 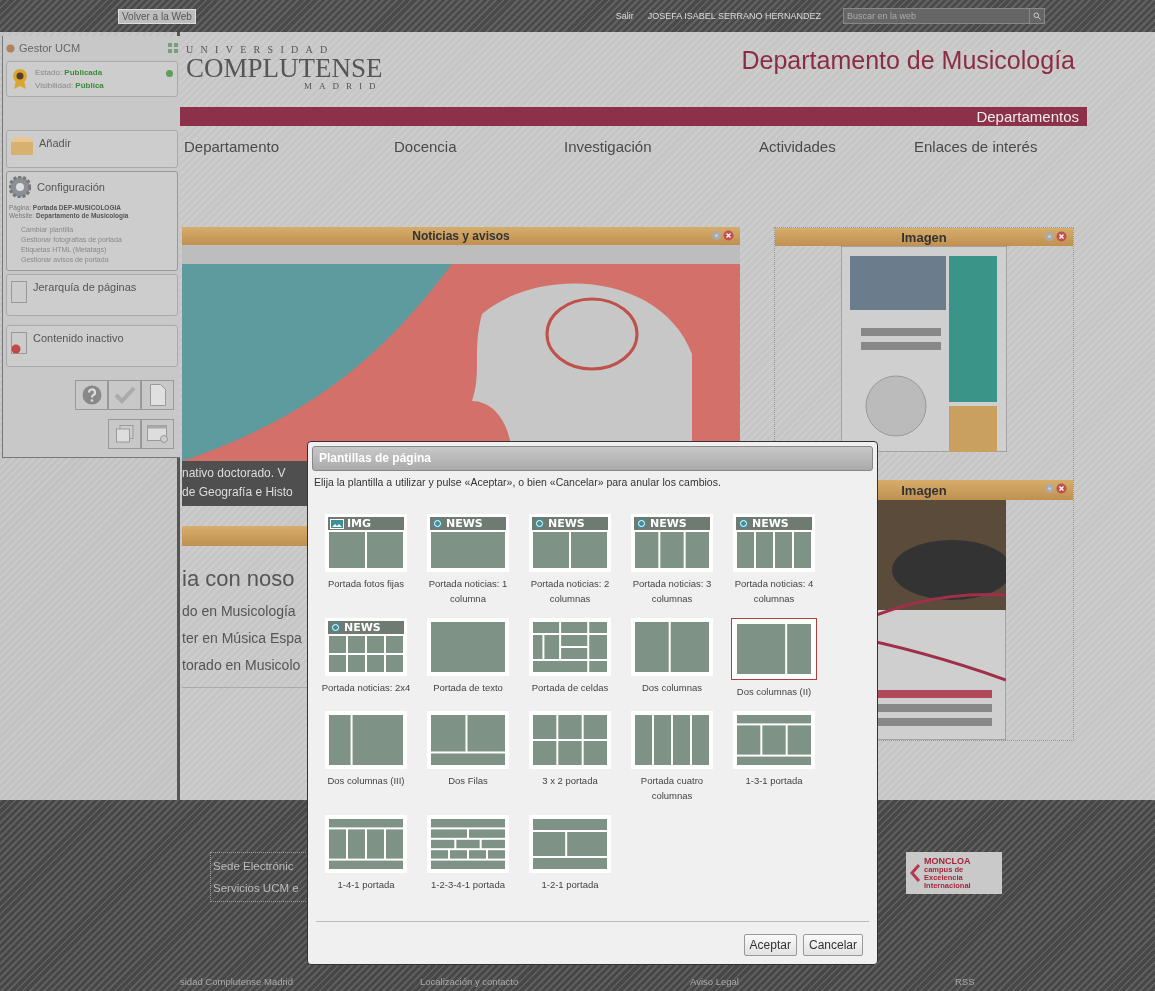 I want to click on panel-title: Gestor UCM, so click(x=50, y=48).